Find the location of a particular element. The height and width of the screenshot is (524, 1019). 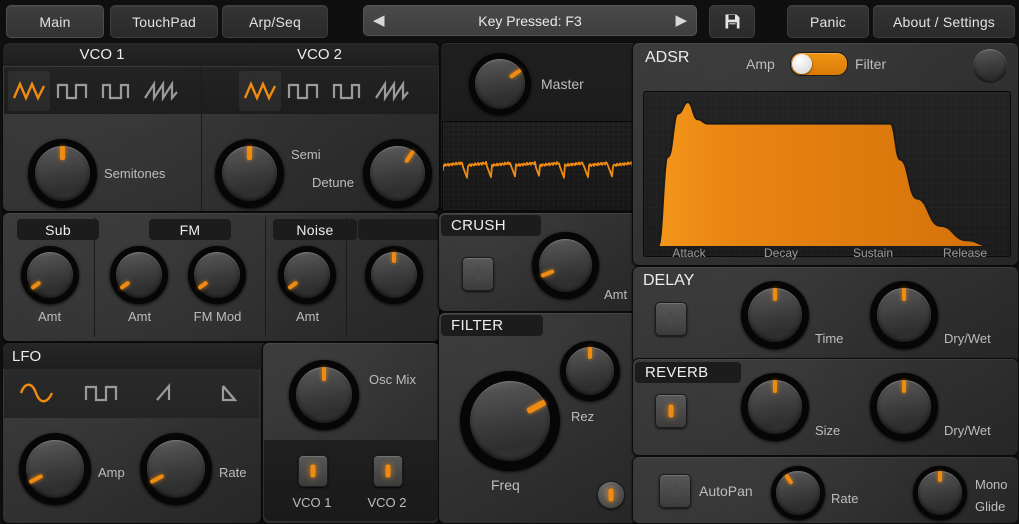

extra-knob is located at coordinates (394, 275).